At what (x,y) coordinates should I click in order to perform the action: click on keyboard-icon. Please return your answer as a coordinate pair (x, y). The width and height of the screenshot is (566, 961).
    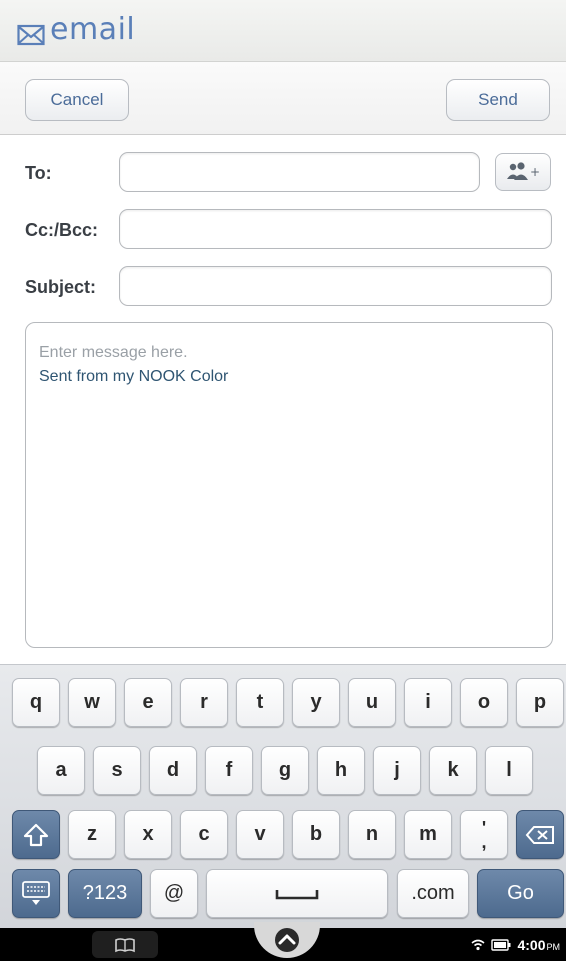
    Looking at the image, I should click on (36, 892).